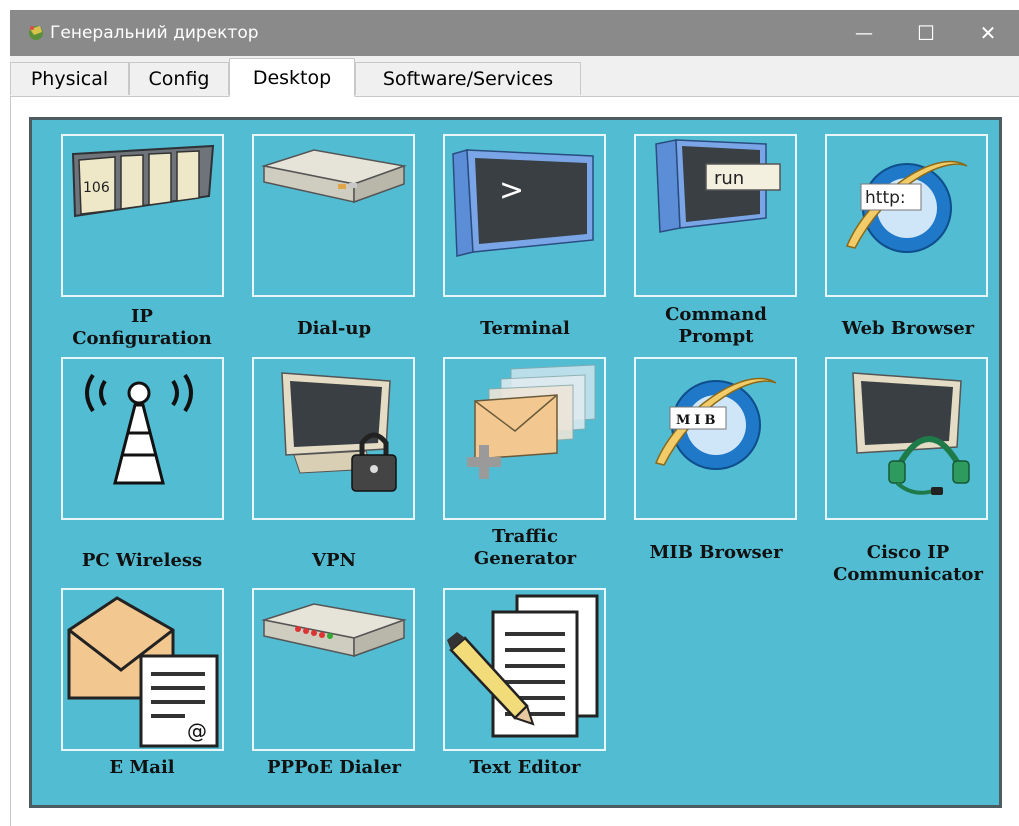 The width and height of the screenshot is (1019, 826). I want to click on pppoe-dialer-tile, so click(333, 669).